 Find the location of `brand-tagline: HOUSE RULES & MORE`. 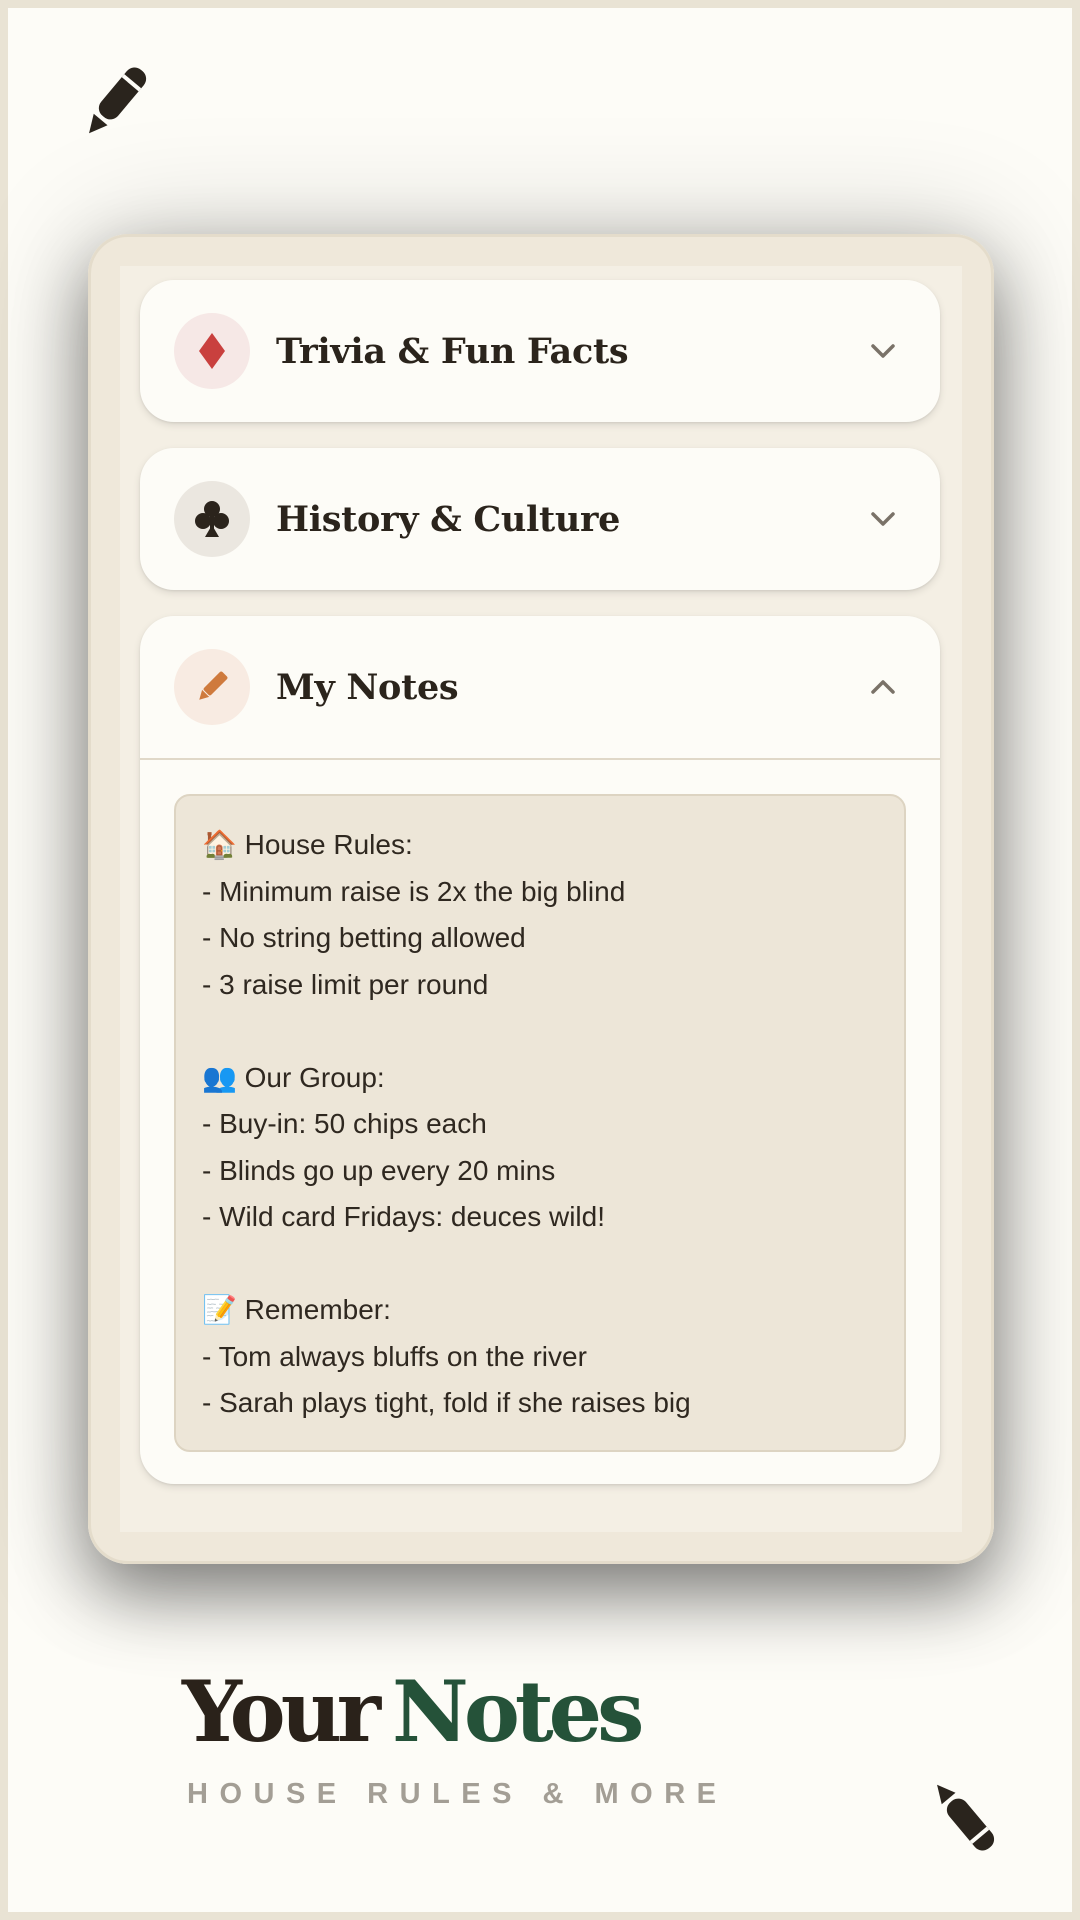

brand-tagline: HOUSE RULES & MORE is located at coordinates (457, 1794).